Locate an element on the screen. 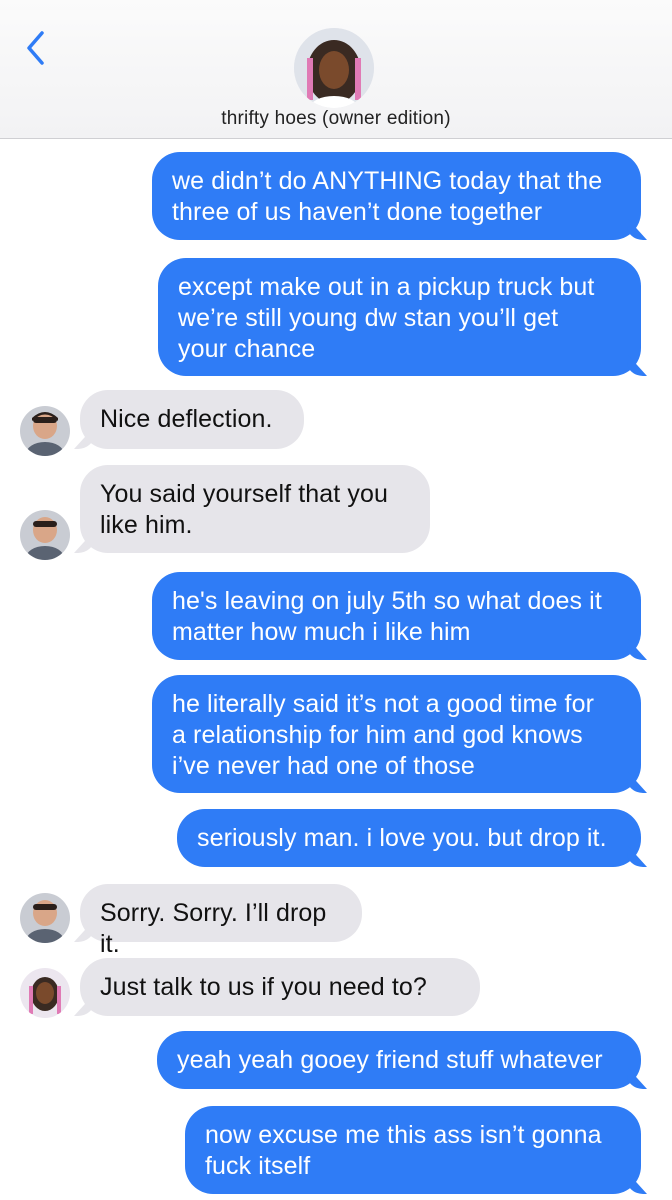 This screenshot has height=1200, width=672. incoming-message: Nice deflection. is located at coordinates (192, 419).